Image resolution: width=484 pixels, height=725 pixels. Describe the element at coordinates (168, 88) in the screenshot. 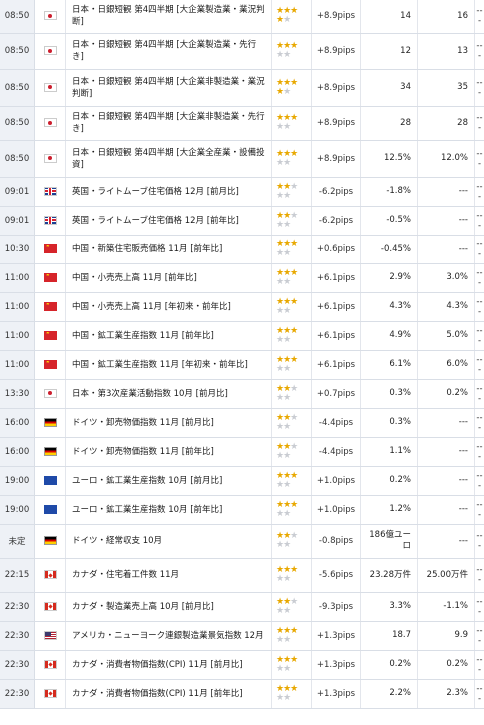

I see `indicator-name: 日本・日銀短観 第4四半期 [大企業非製造業・業況判断]` at that location.